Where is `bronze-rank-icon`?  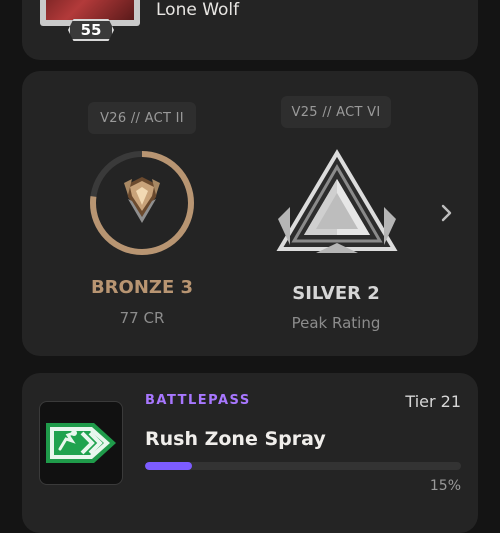 bronze-rank-icon is located at coordinates (142, 200).